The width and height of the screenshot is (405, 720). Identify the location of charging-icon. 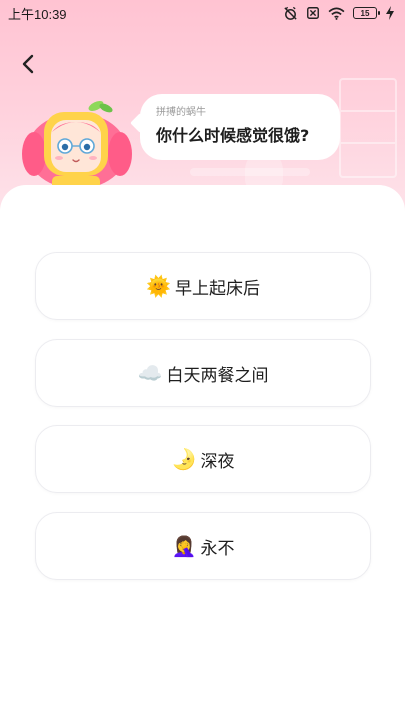
(390, 13).